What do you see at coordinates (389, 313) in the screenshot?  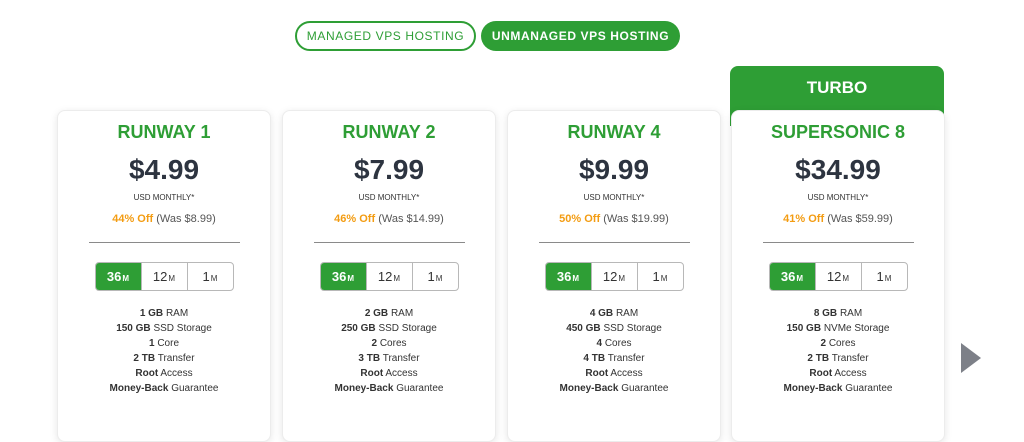 I see `feature-ram: 2 GB RAM` at bounding box center [389, 313].